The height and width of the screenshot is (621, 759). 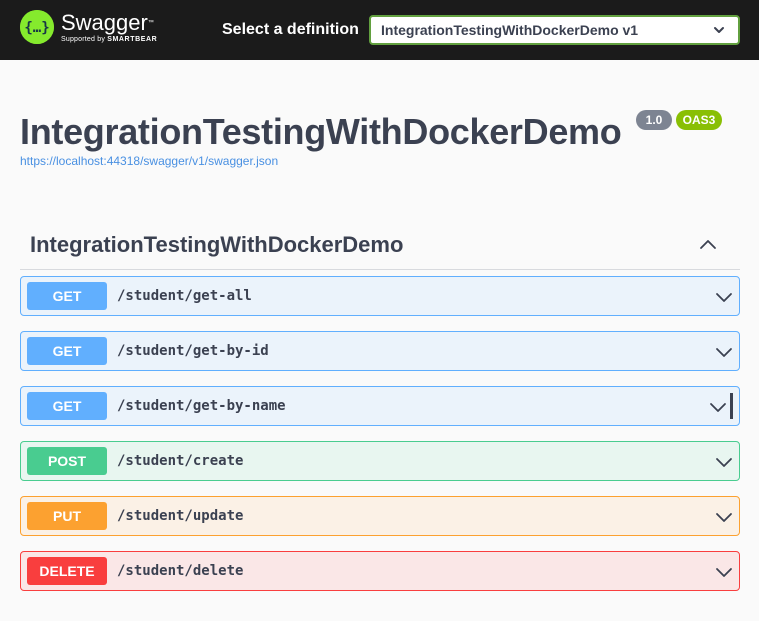 What do you see at coordinates (380, 351) in the screenshot?
I see `operation-get-by-id: GET /student/get-by-id` at bounding box center [380, 351].